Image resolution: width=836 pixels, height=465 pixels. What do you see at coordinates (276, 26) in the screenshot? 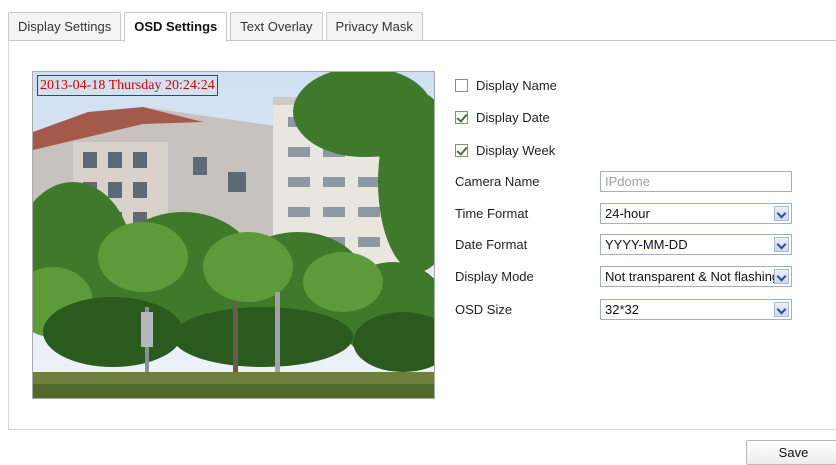
I see `tab-text-overlay: Text Overlay` at bounding box center [276, 26].